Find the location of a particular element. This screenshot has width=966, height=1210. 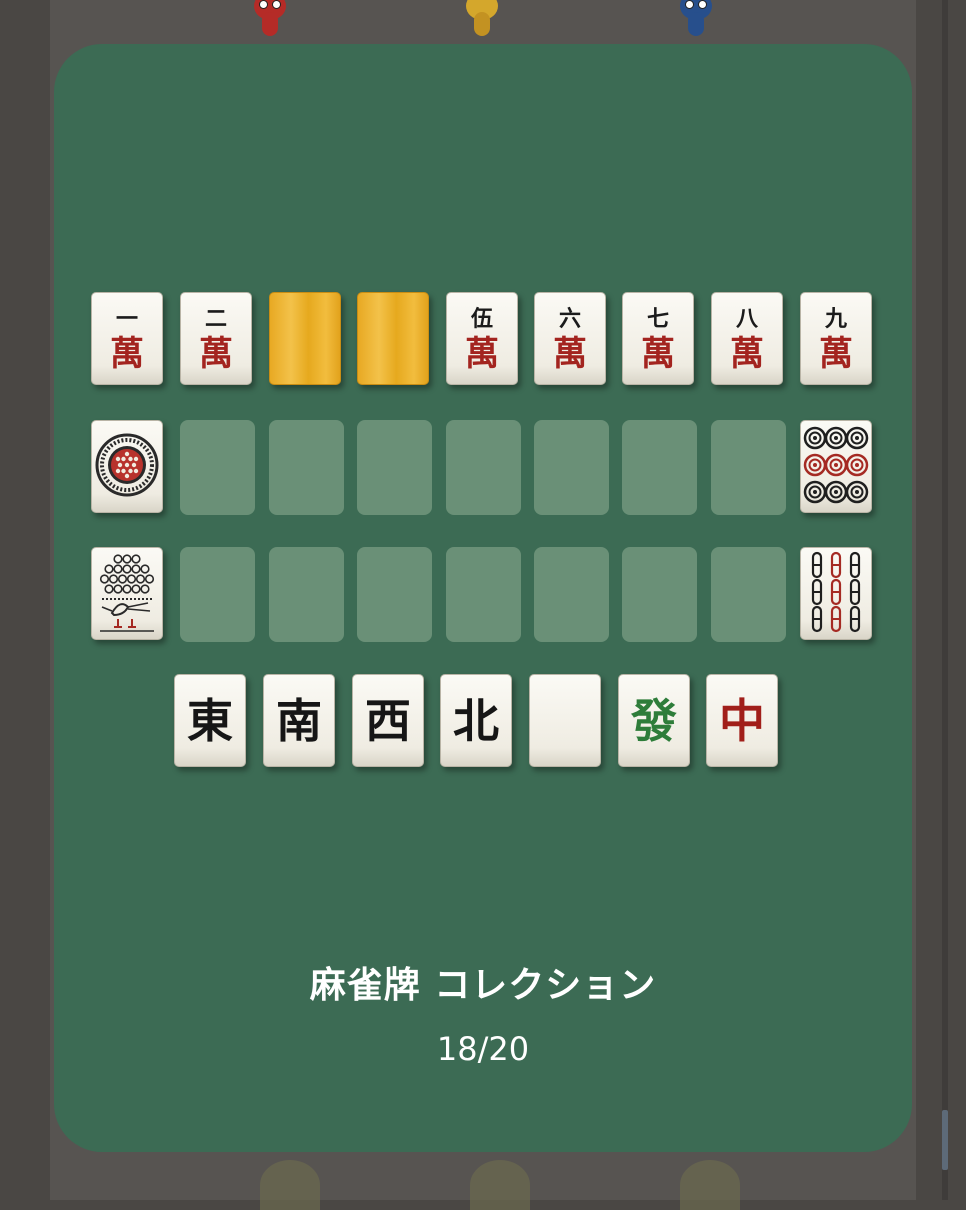

honor-tile: 西 is located at coordinates (388, 720).